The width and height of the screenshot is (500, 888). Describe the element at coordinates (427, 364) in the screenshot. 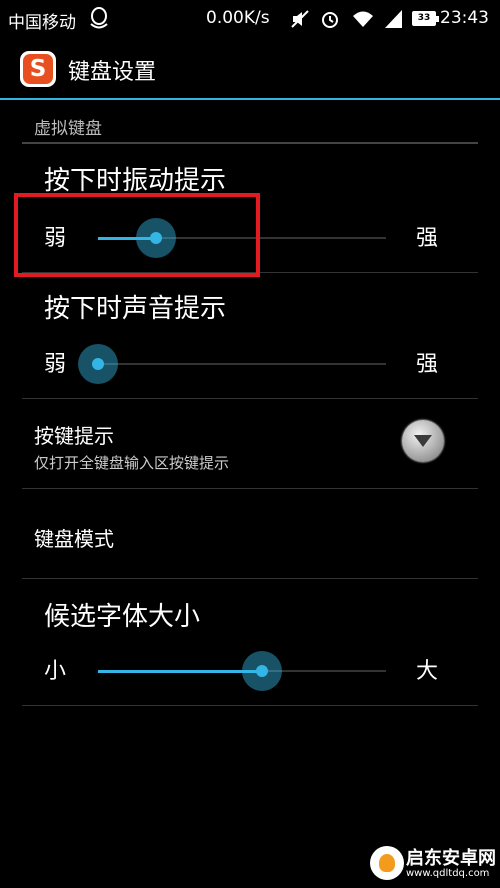

I see `sound-max-label: 强` at that location.